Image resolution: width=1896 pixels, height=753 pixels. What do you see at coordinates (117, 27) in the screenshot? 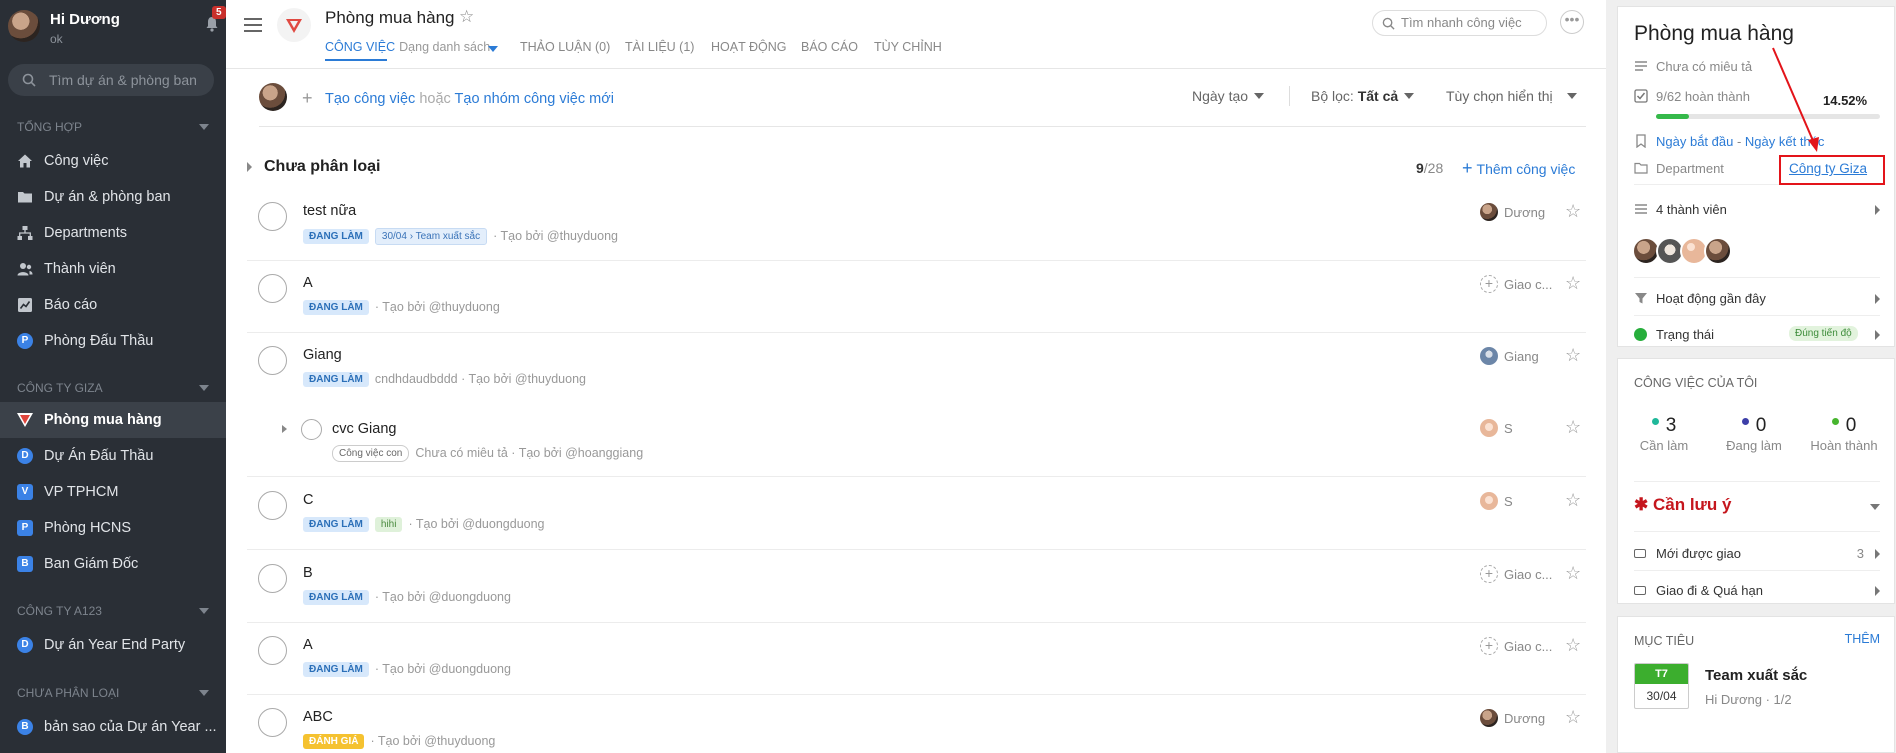
I see `user-profile: Hi Dương ok 5` at bounding box center [117, 27].